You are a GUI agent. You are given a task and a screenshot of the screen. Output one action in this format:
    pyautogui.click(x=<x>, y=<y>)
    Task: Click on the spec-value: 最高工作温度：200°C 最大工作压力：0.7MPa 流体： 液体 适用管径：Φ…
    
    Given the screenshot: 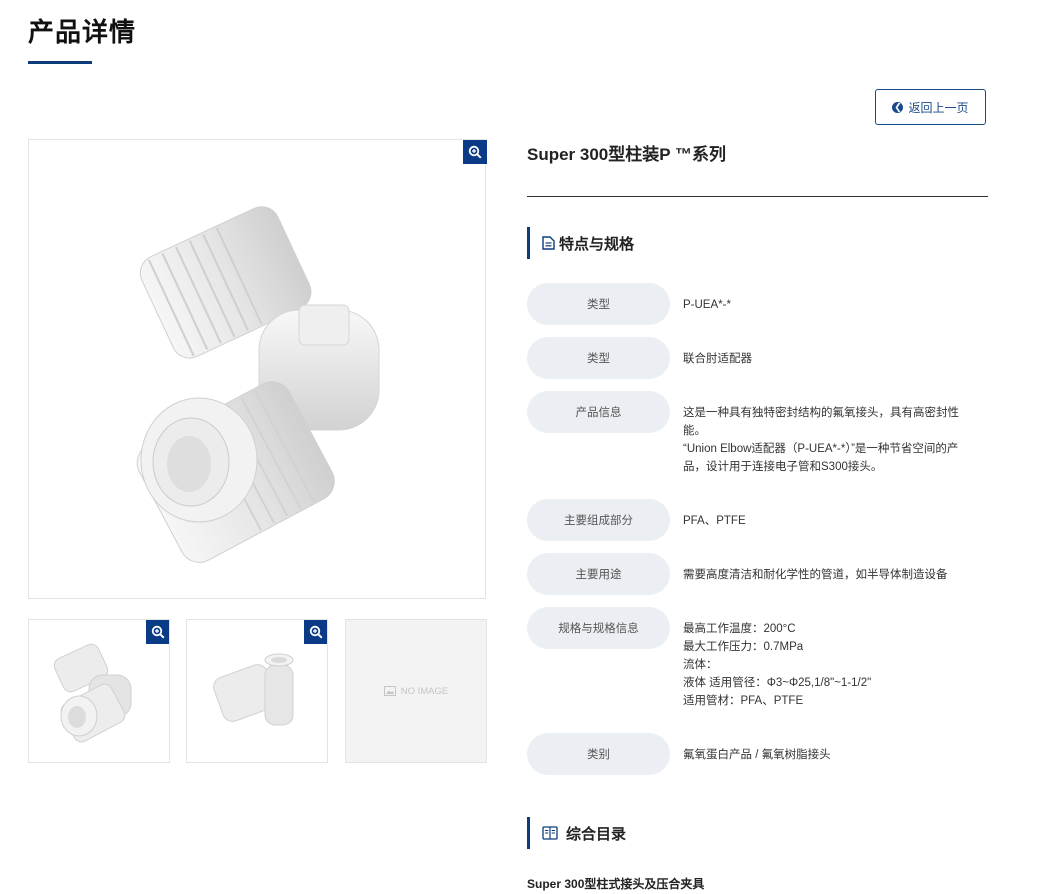 What is the action you would take?
    pyautogui.click(x=777, y=665)
    